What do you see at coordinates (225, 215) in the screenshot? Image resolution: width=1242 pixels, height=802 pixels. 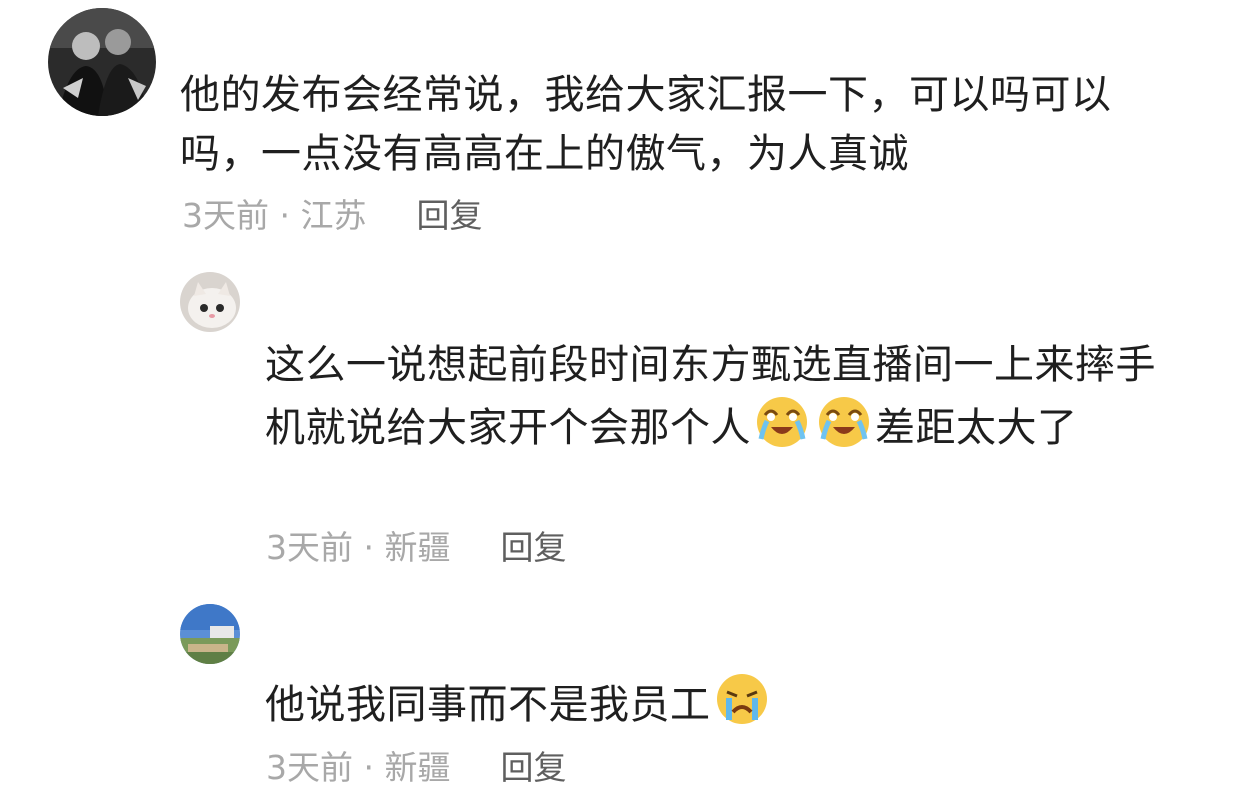 I see `comment-1-time: 3天前` at bounding box center [225, 215].